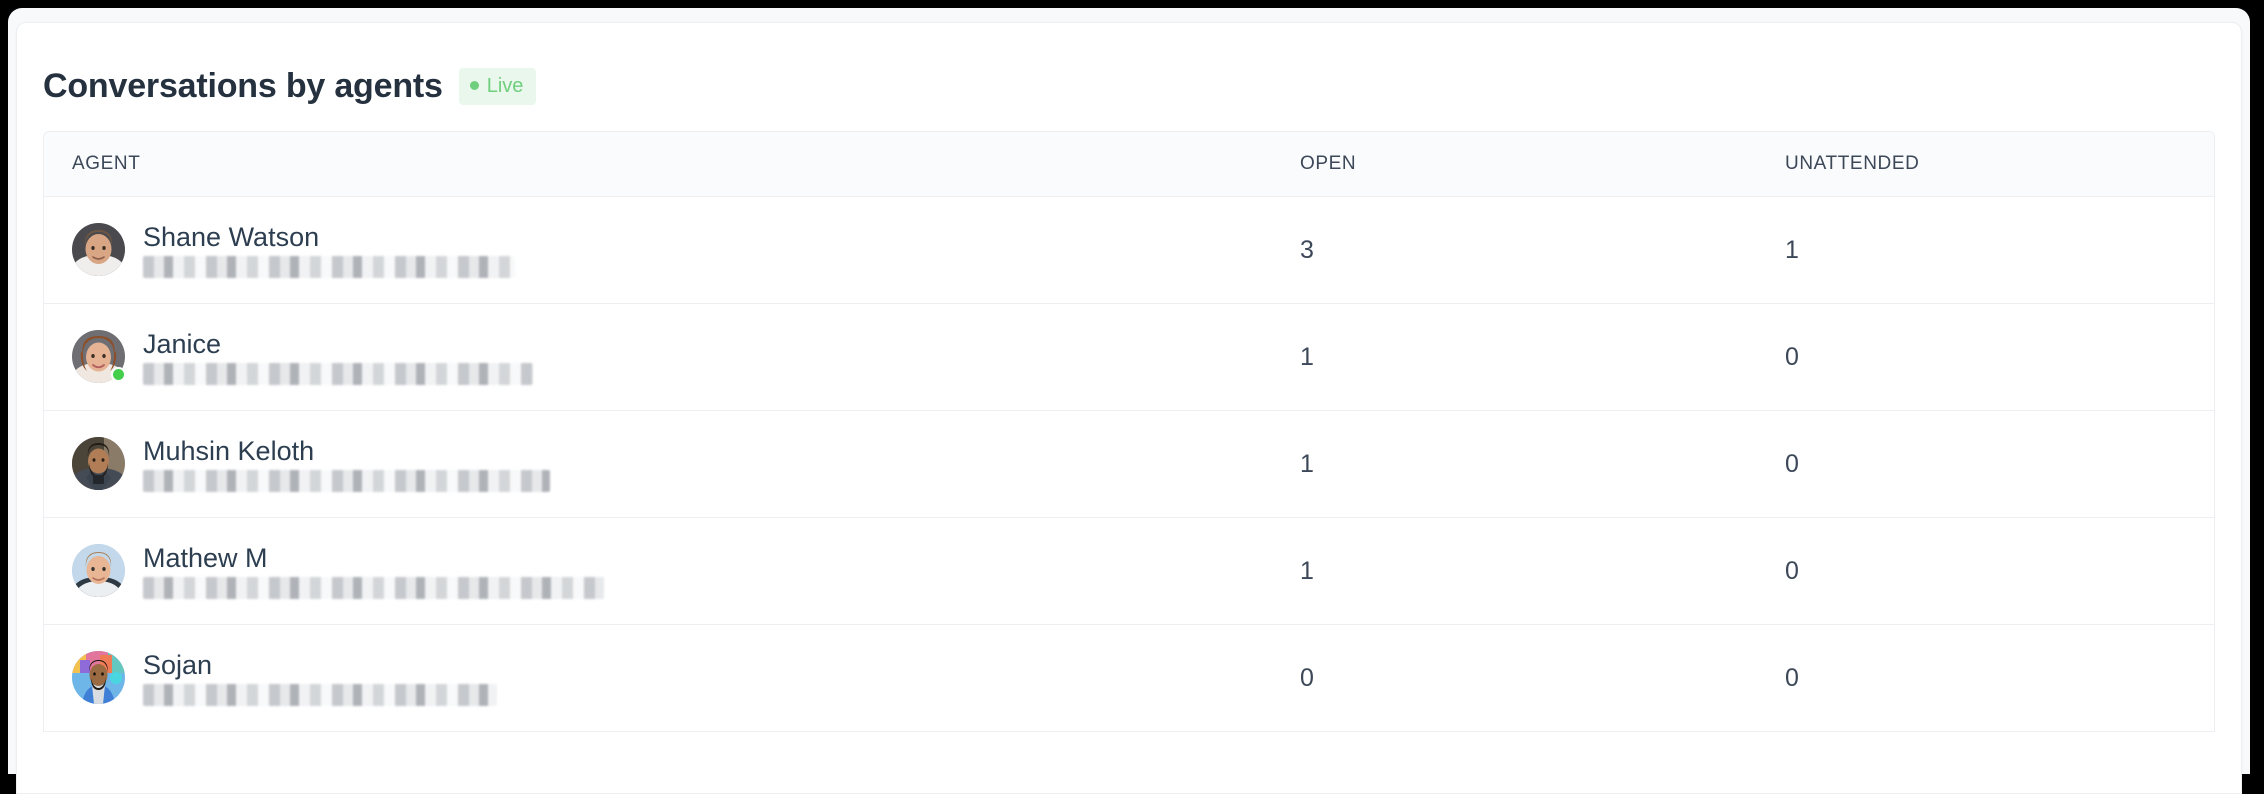 The height and width of the screenshot is (794, 2264). What do you see at coordinates (672, 249) in the screenshot?
I see `agent-identity: Shane Watson █████████████████████` at bounding box center [672, 249].